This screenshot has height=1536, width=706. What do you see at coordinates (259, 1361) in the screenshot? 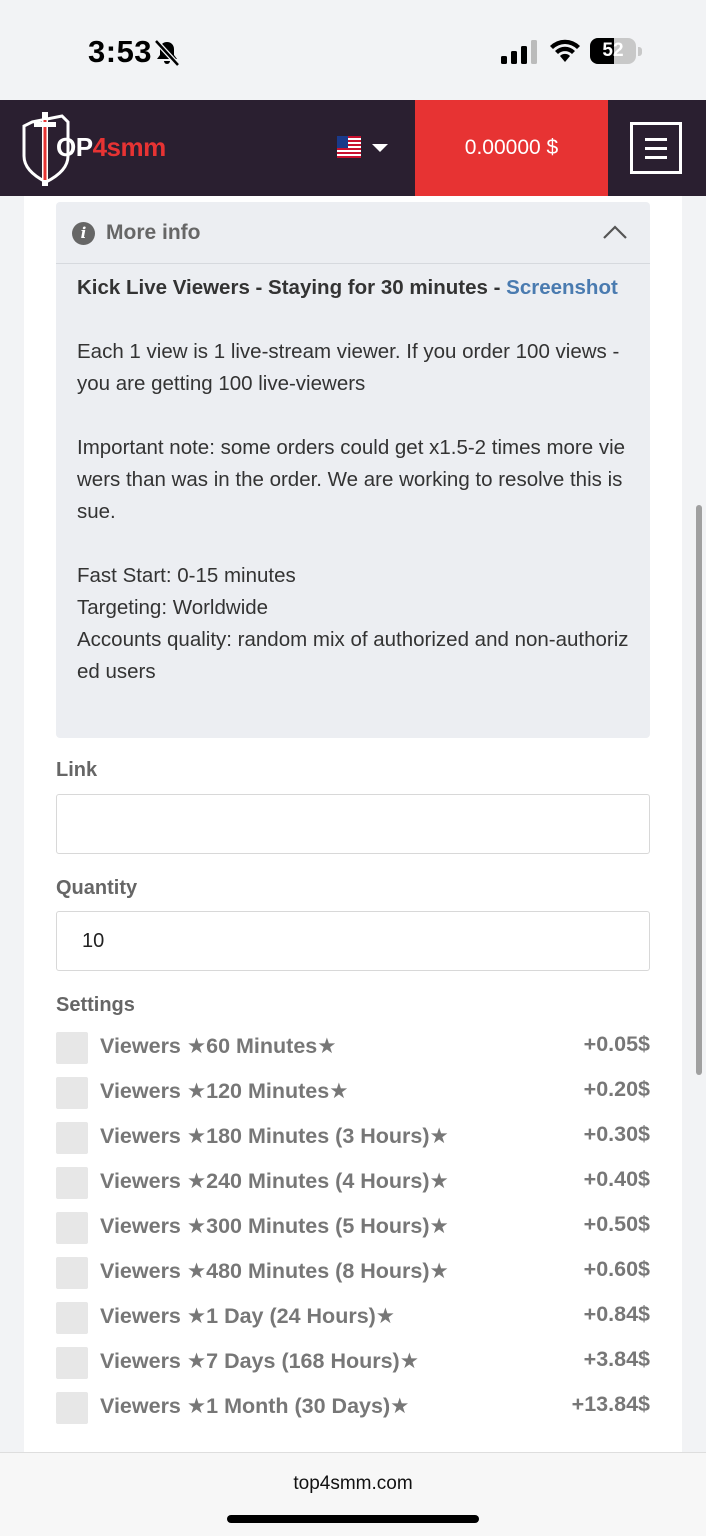
I see `setting-label: Viewers ★7 Days (168 Hours)★` at bounding box center [259, 1361].